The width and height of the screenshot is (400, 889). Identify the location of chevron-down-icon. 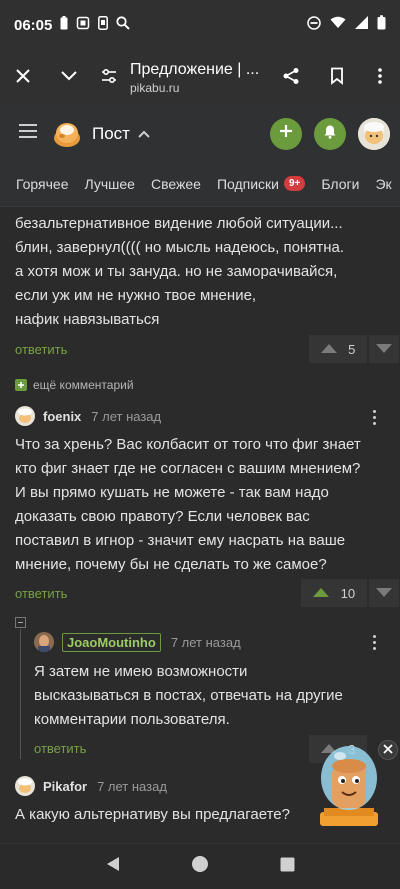
(69, 78).